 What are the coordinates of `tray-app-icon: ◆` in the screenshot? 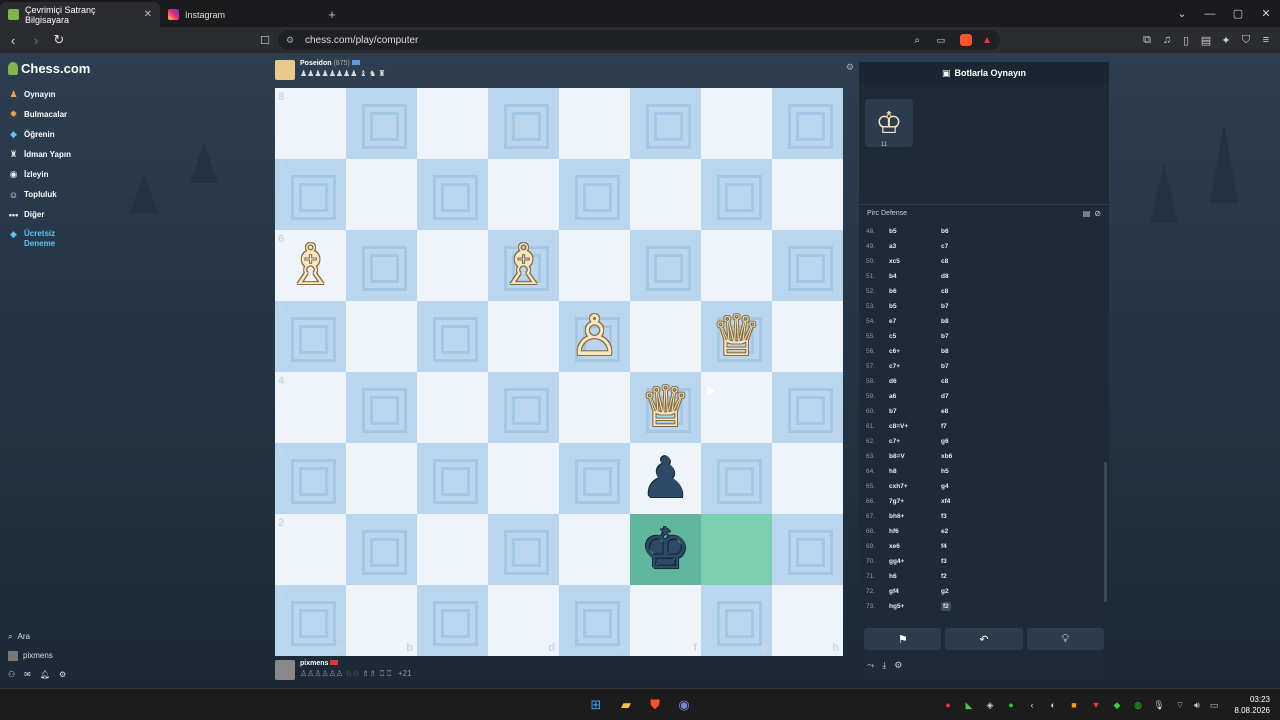 It's located at (1117, 705).